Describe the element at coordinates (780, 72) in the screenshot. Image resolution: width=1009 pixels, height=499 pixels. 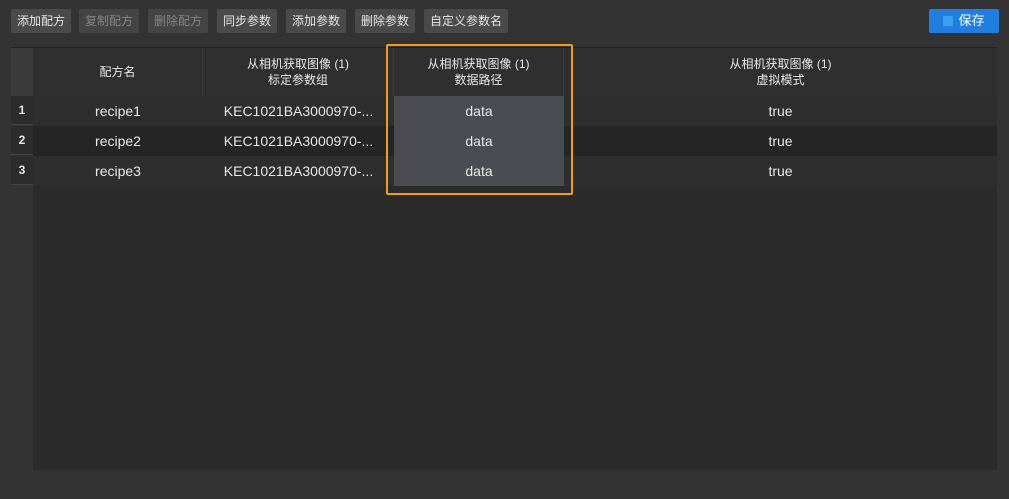
I see `column-header-virtual-mode: 从相机获取图像 (1) 虚拟模式` at that location.